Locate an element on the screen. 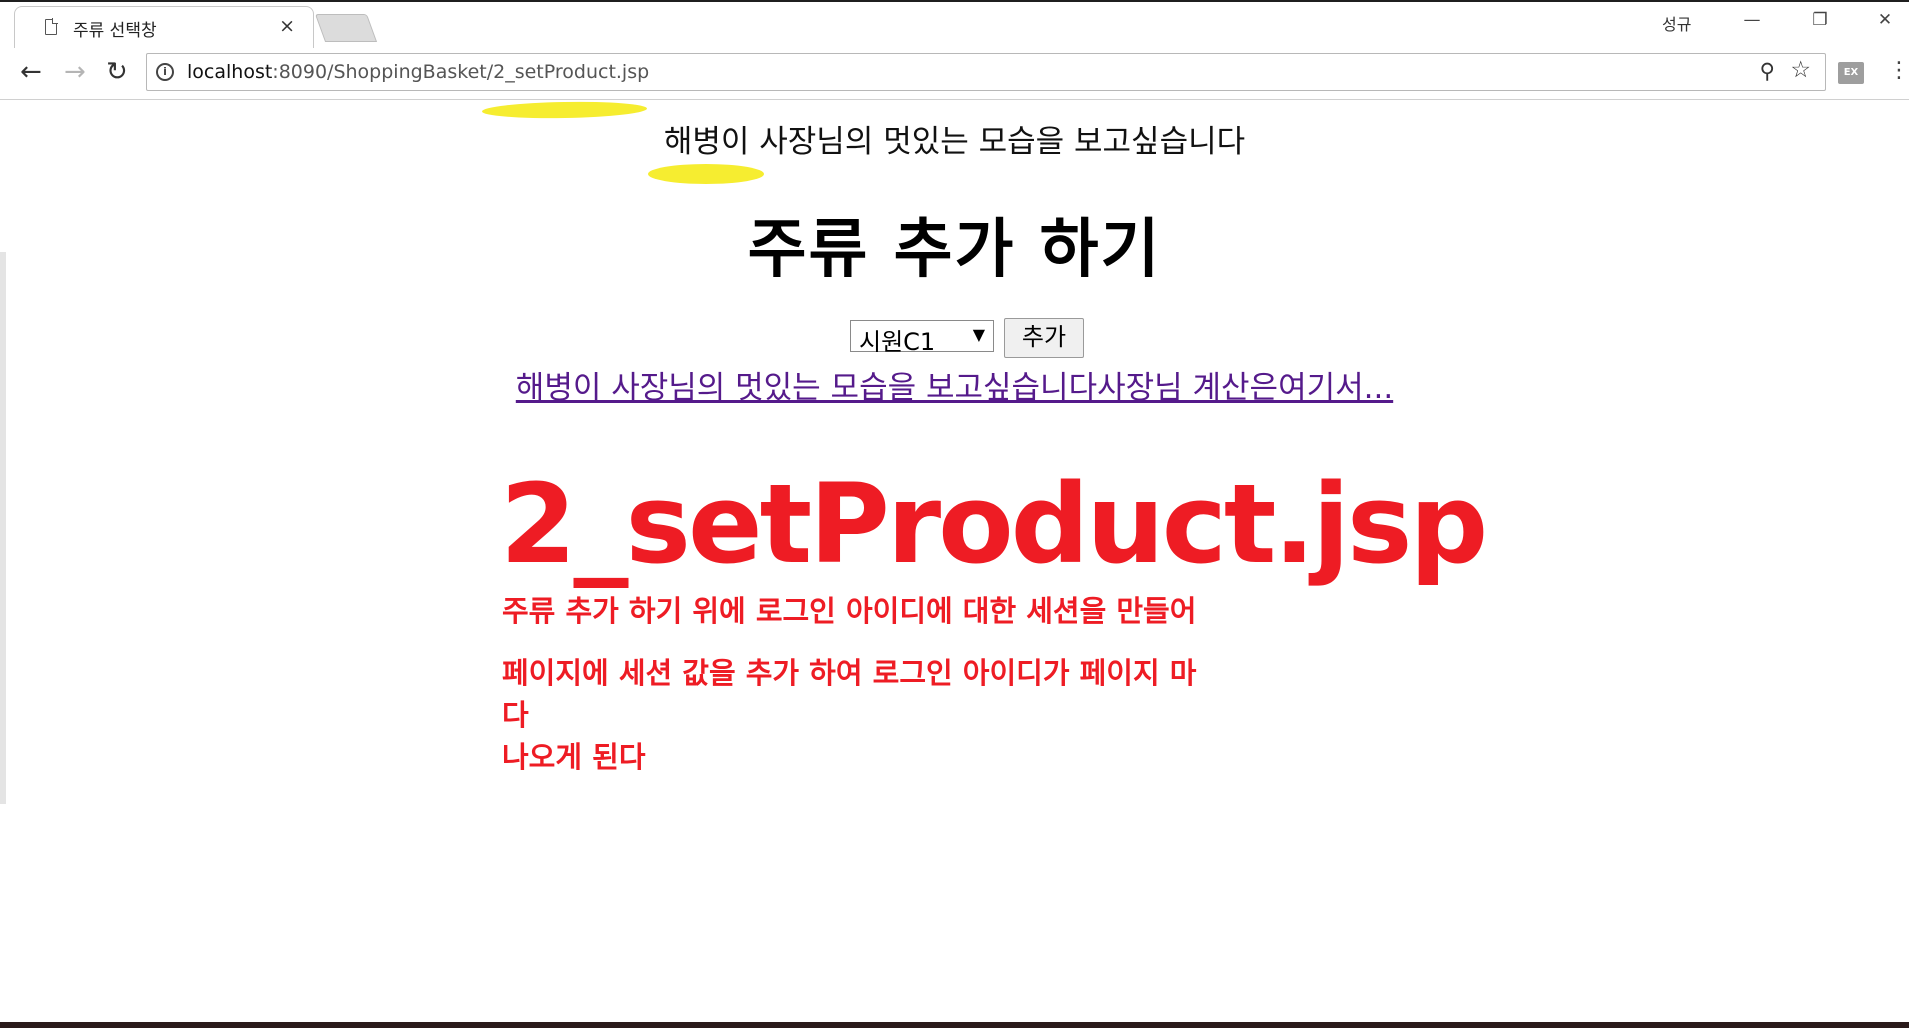 This screenshot has width=1909, height=1028. window-close-icon: ✕ is located at coordinates (1885, 20).